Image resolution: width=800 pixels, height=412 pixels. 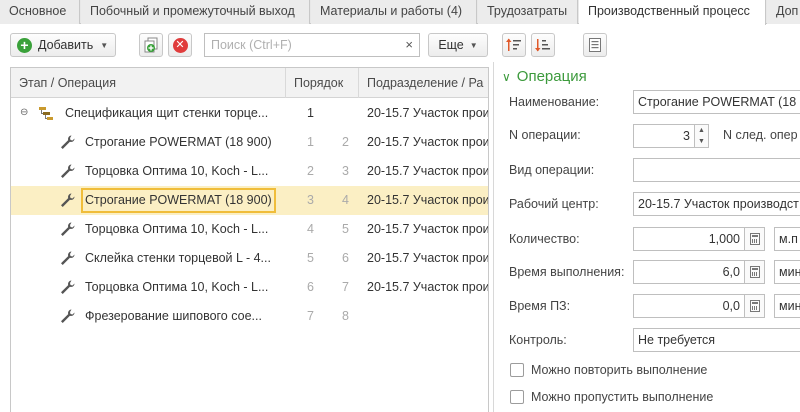 I want to click on document-button, so click(x=595, y=45).